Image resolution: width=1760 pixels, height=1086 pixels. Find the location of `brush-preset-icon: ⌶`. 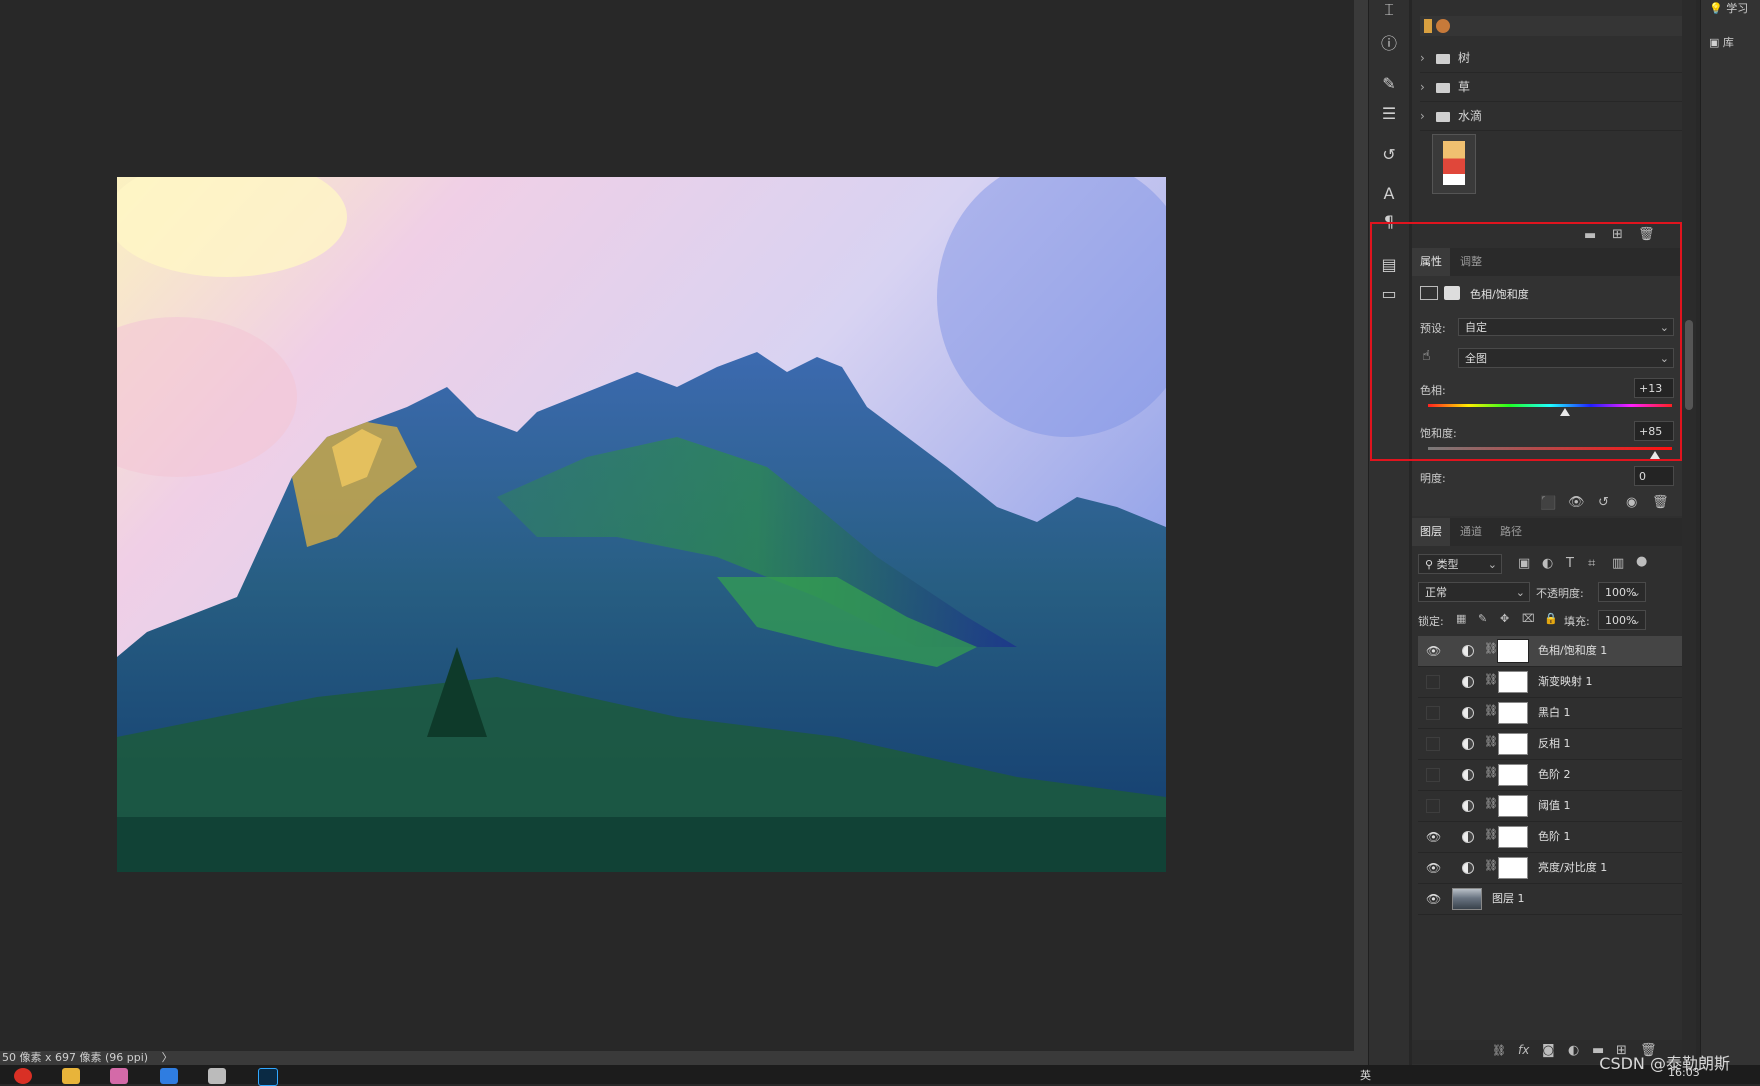

brush-preset-icon: ⌶ is located at coordinates (1389, 10).